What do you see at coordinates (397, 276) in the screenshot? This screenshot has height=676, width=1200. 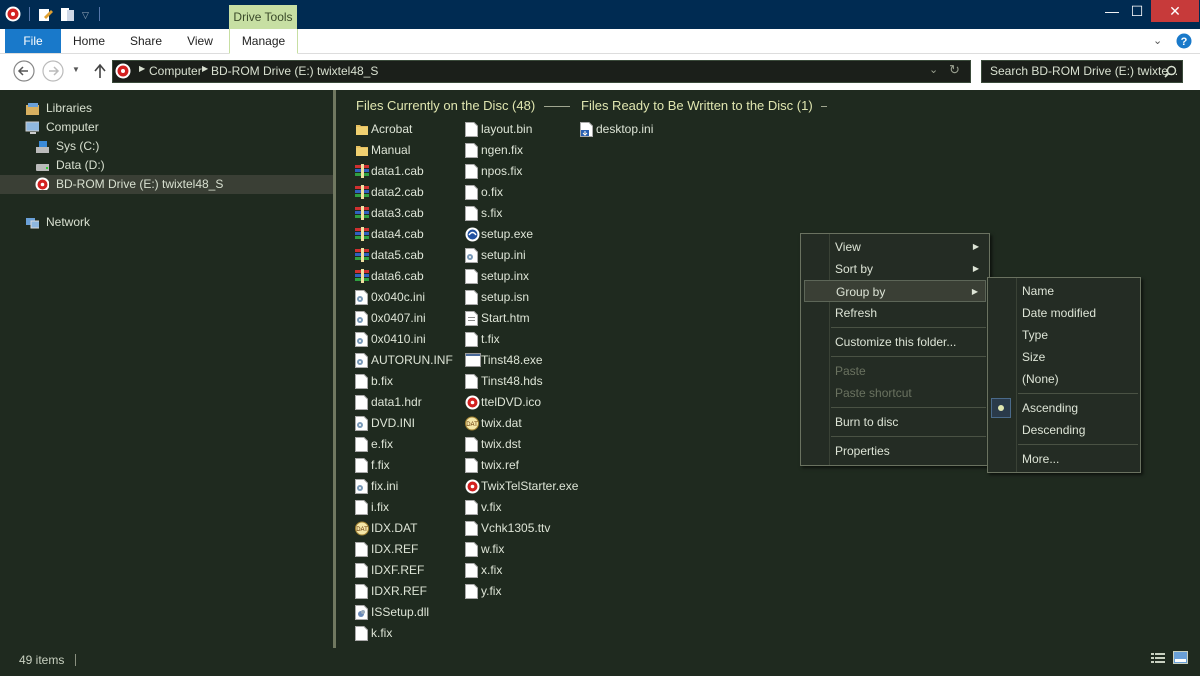 I see `file-name: data6.cab` at bounding box center [397, 276].